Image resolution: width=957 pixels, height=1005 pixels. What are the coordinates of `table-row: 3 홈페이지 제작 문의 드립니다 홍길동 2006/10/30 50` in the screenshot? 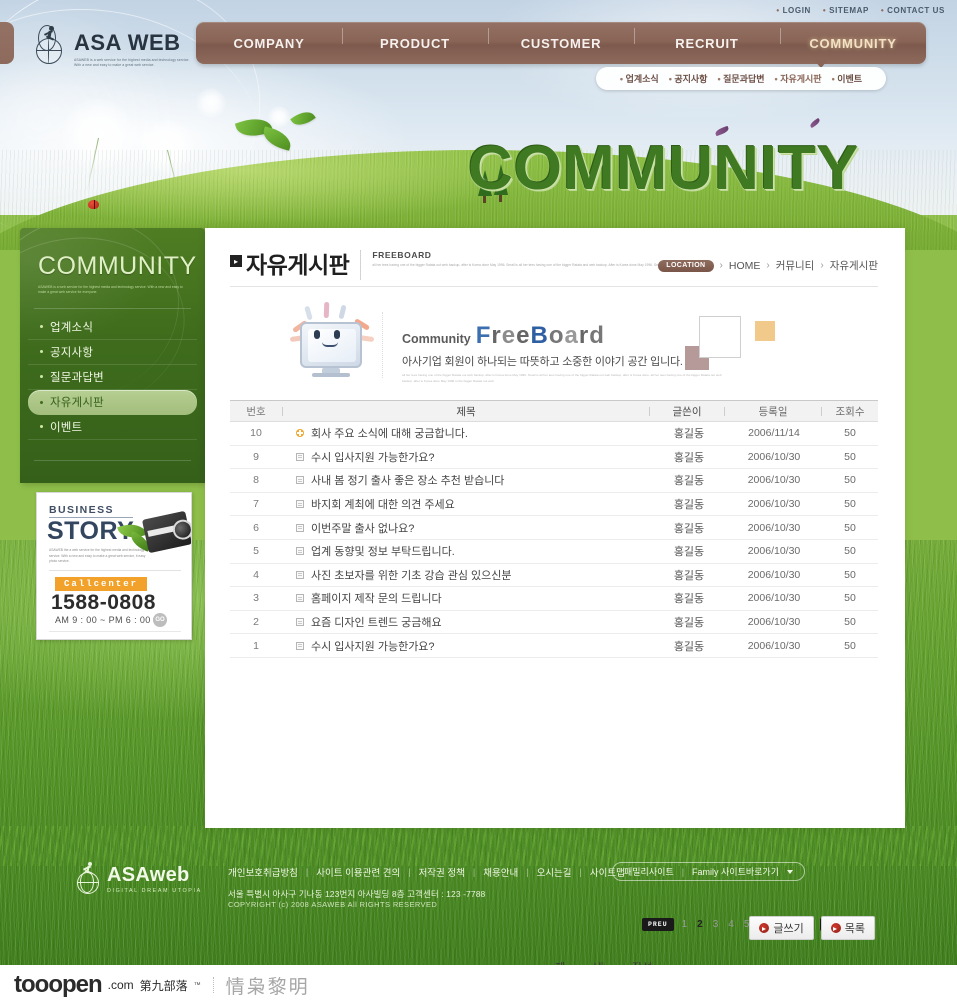 It's located at (554, 599).